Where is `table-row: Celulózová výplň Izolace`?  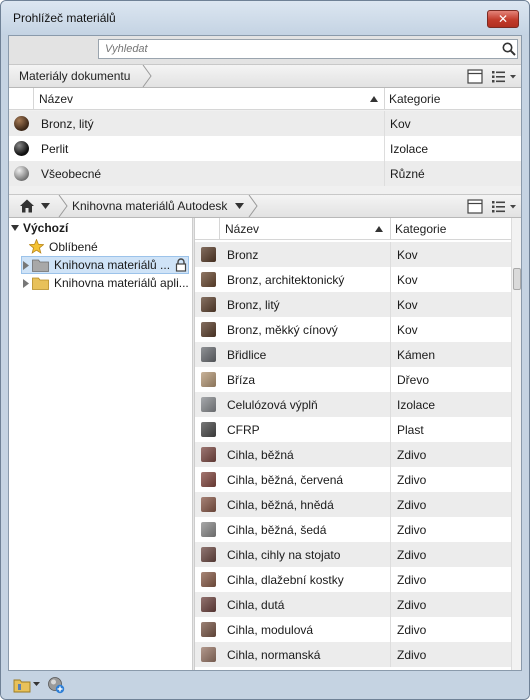
table-row: Celulózová výplň Izolace is located at coordinates (353, 404).